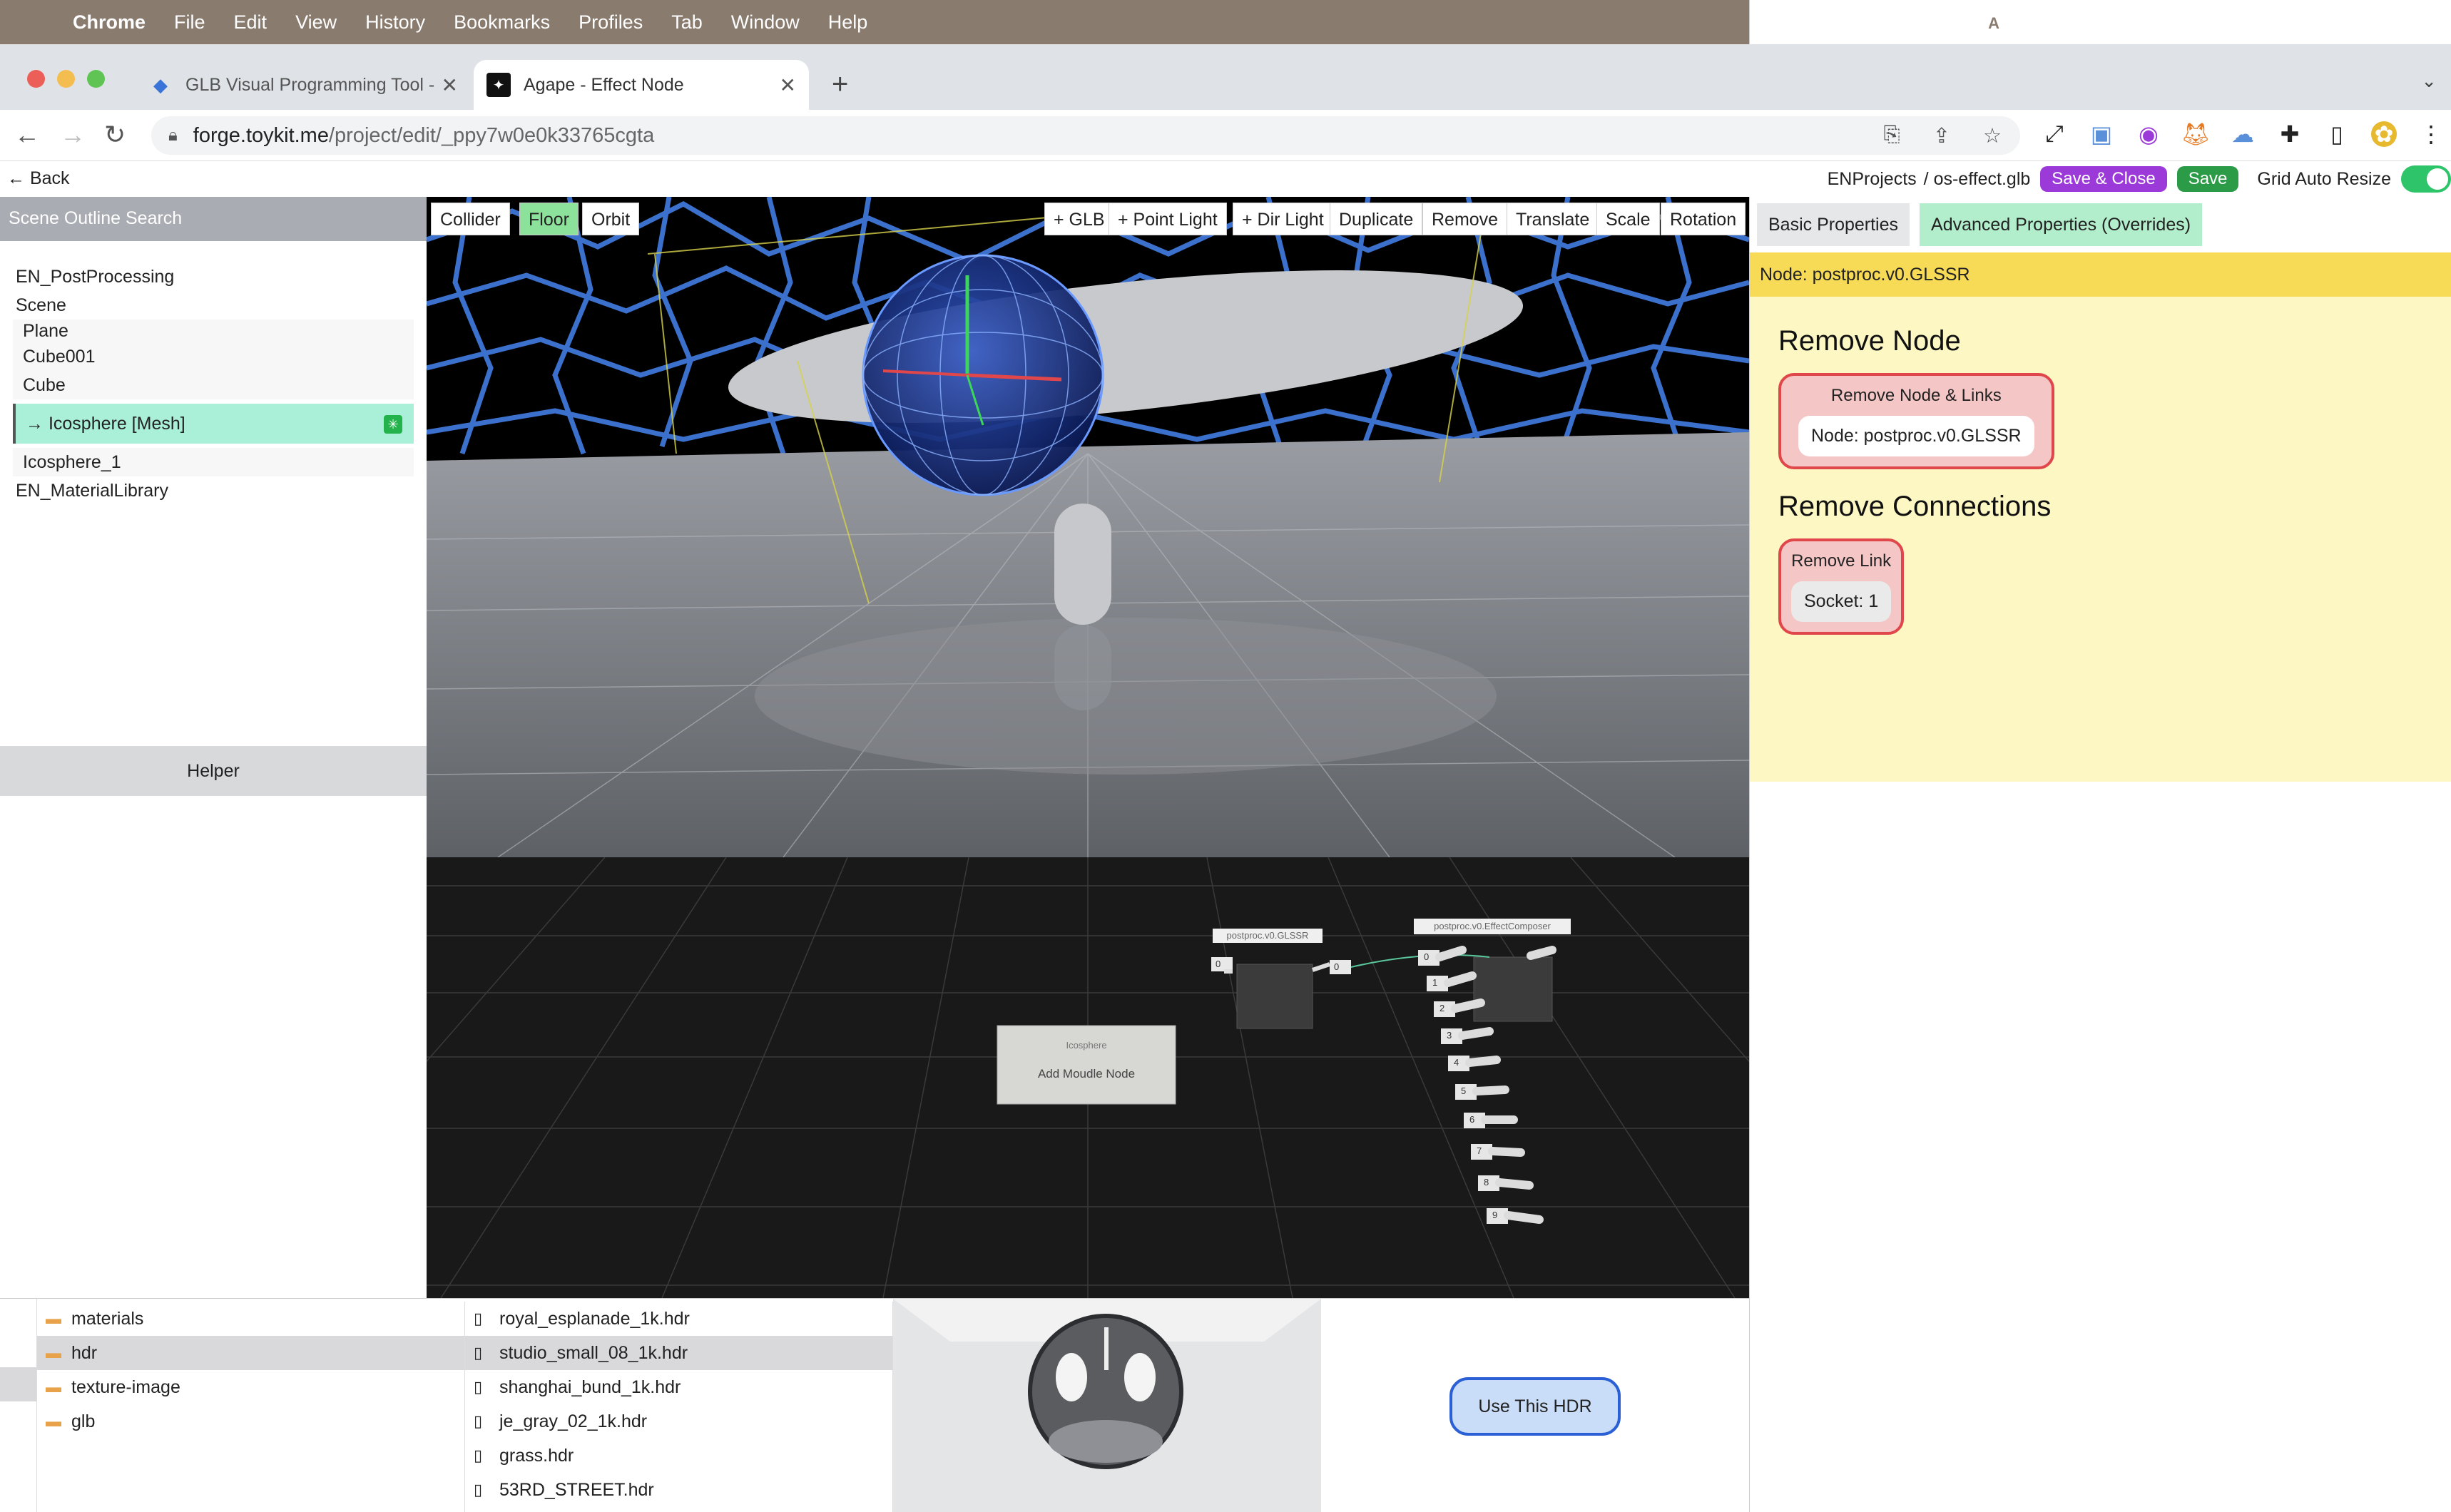  Describe the element at coordinates (678, 1387) in the screenshot. I see `file-shanghai-bund: ▯ shanghai_bund_1k.hdr` at that location.